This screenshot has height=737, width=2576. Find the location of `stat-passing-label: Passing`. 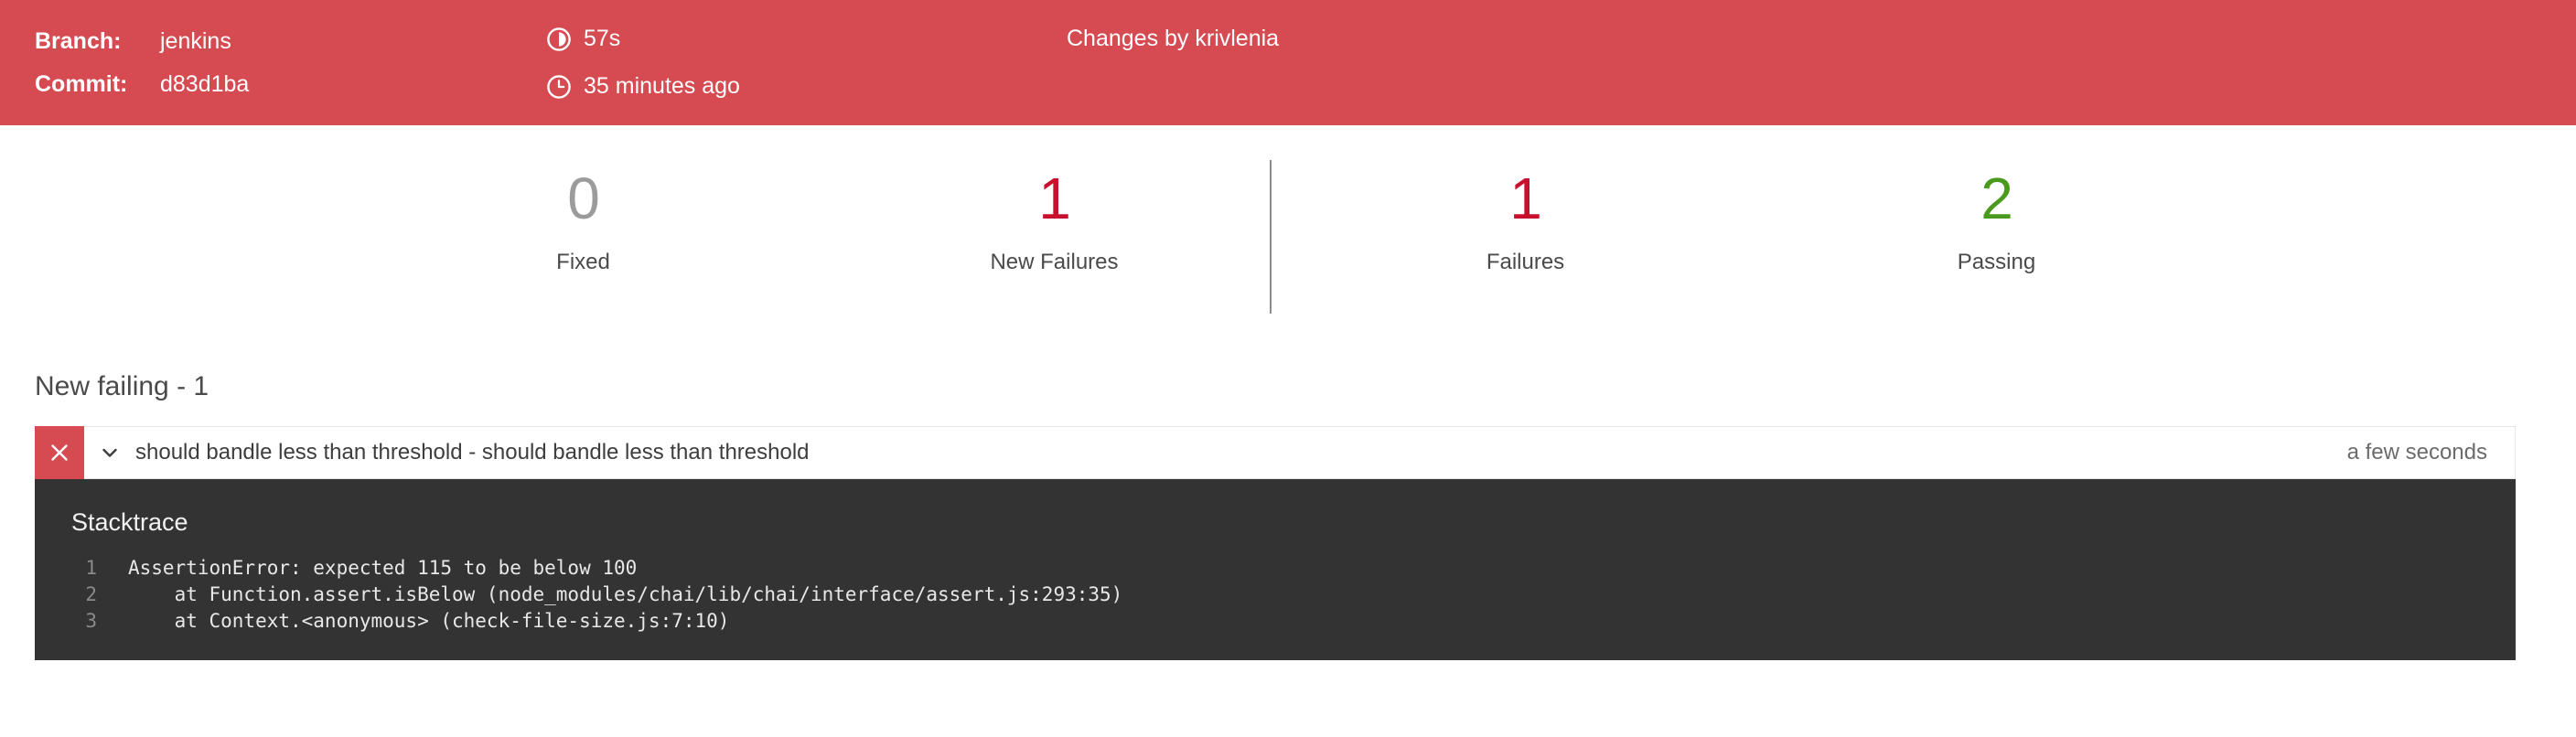

stat-passing-label: Passing is located at coordinates (1997, 262).